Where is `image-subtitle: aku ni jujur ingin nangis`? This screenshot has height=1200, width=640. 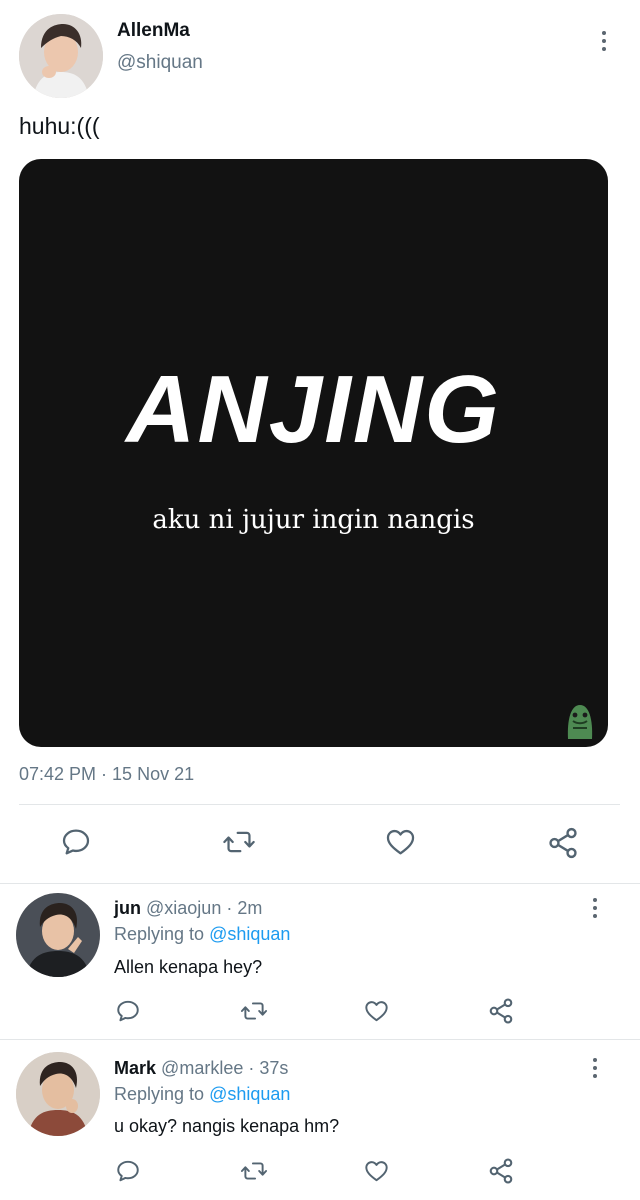 image-subtitle: aku ni jujur ingin nangis is located at coordinates (313, 520).